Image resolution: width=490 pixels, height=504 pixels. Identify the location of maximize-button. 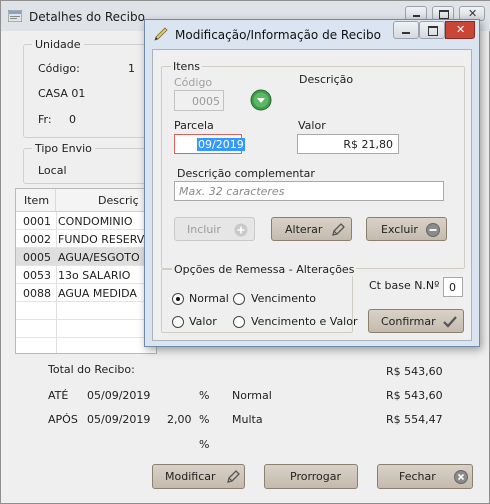
(432, 30).